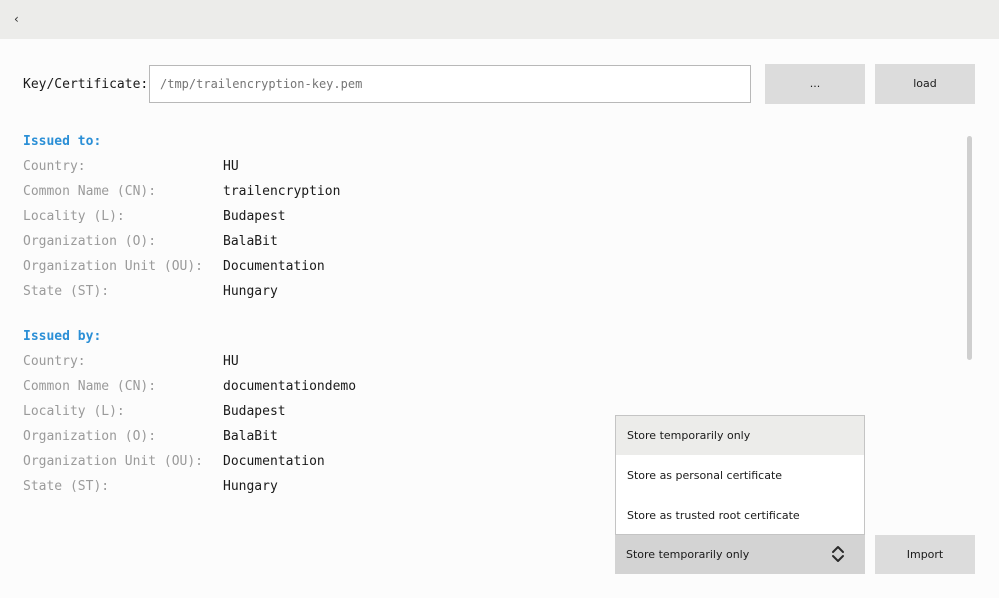 The height and width of the screenshot is (598, 999). I want to click on issued-by-ou-row: Organization Unit (OU): Documentation, so click(313, 463).